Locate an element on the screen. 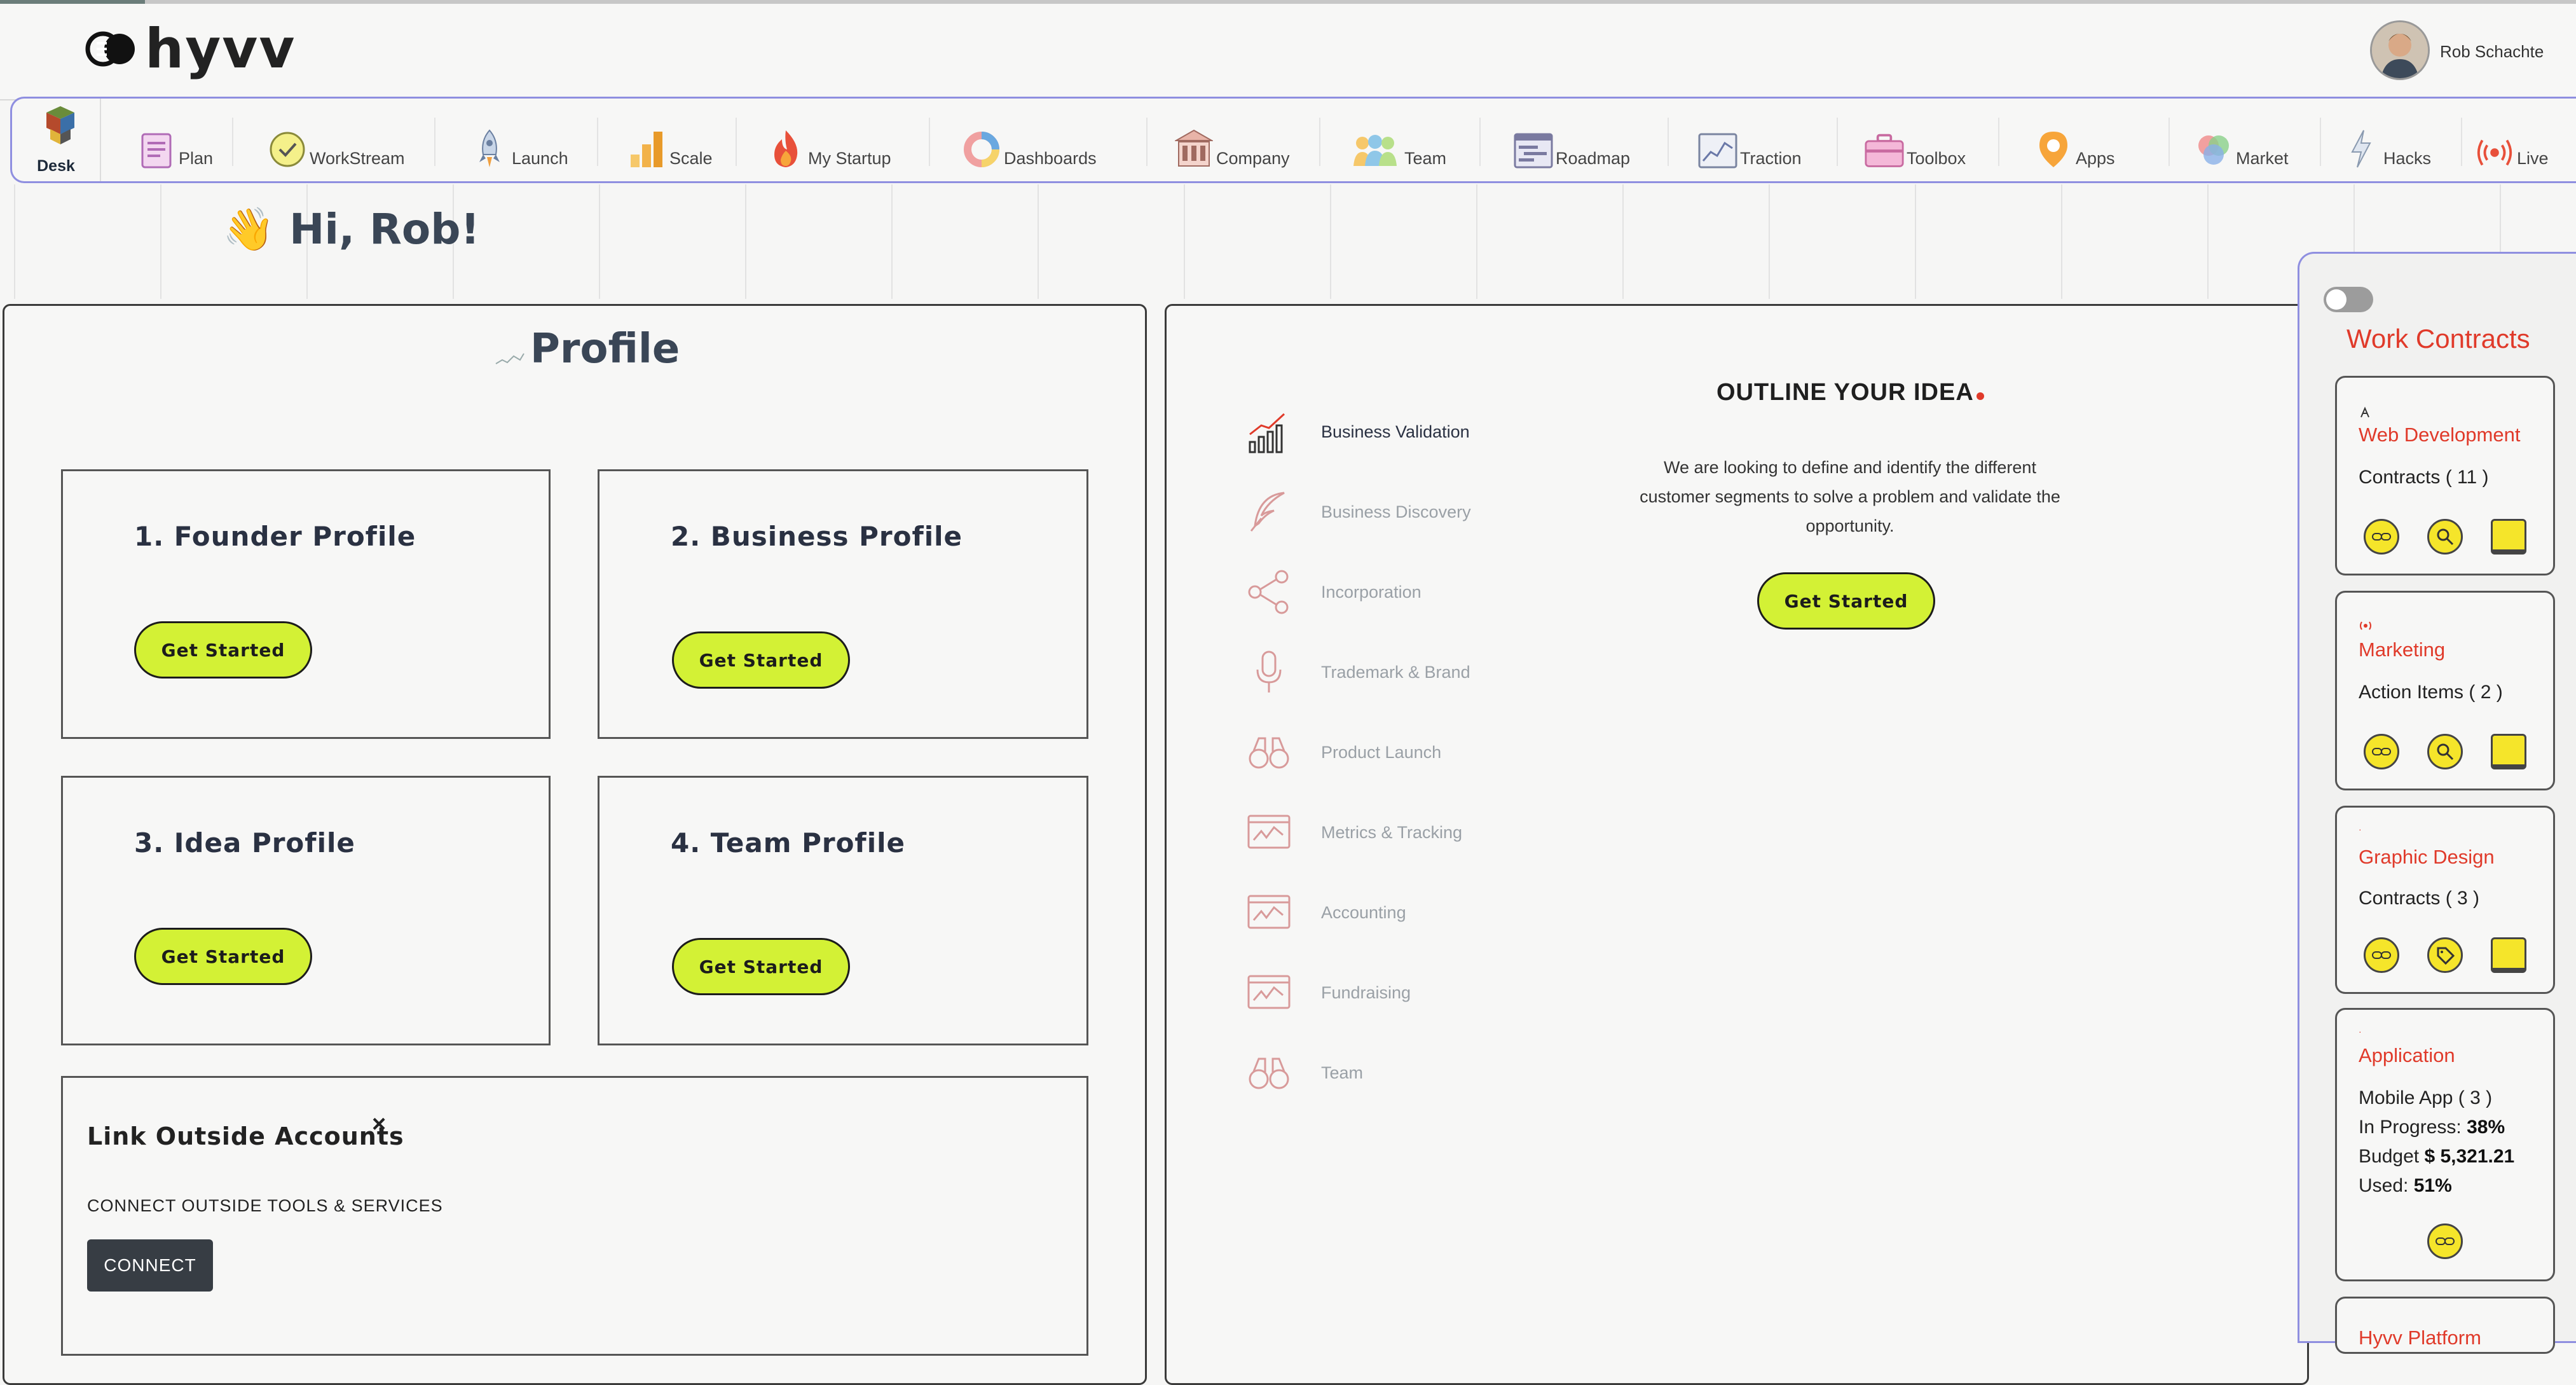 The height and width of the screenshot is (1385, 2576). idea-title: OUTLINE YOUR IDEA is located at coordinates (1850, 392).